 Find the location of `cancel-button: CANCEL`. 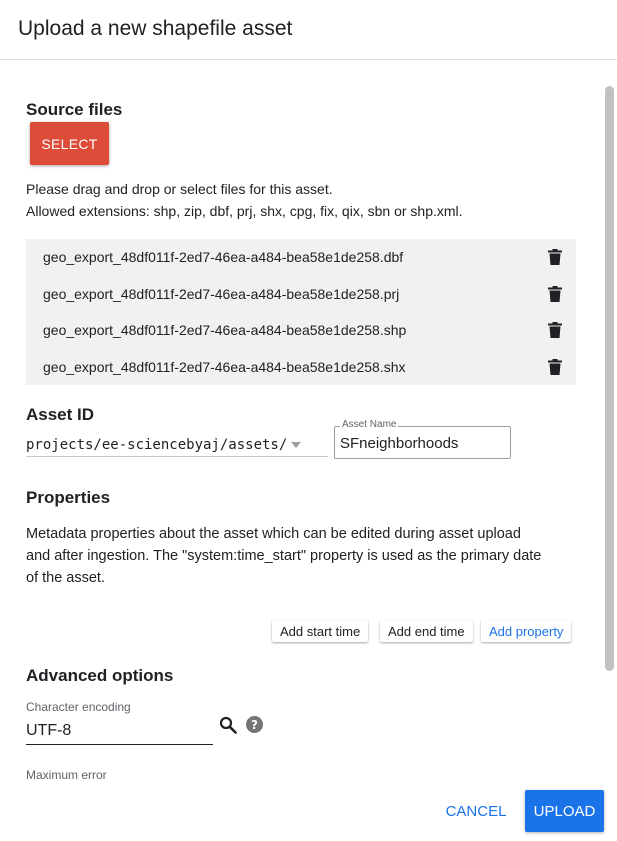

cancel-button: CANCEL is located at coordinates (476, 811).